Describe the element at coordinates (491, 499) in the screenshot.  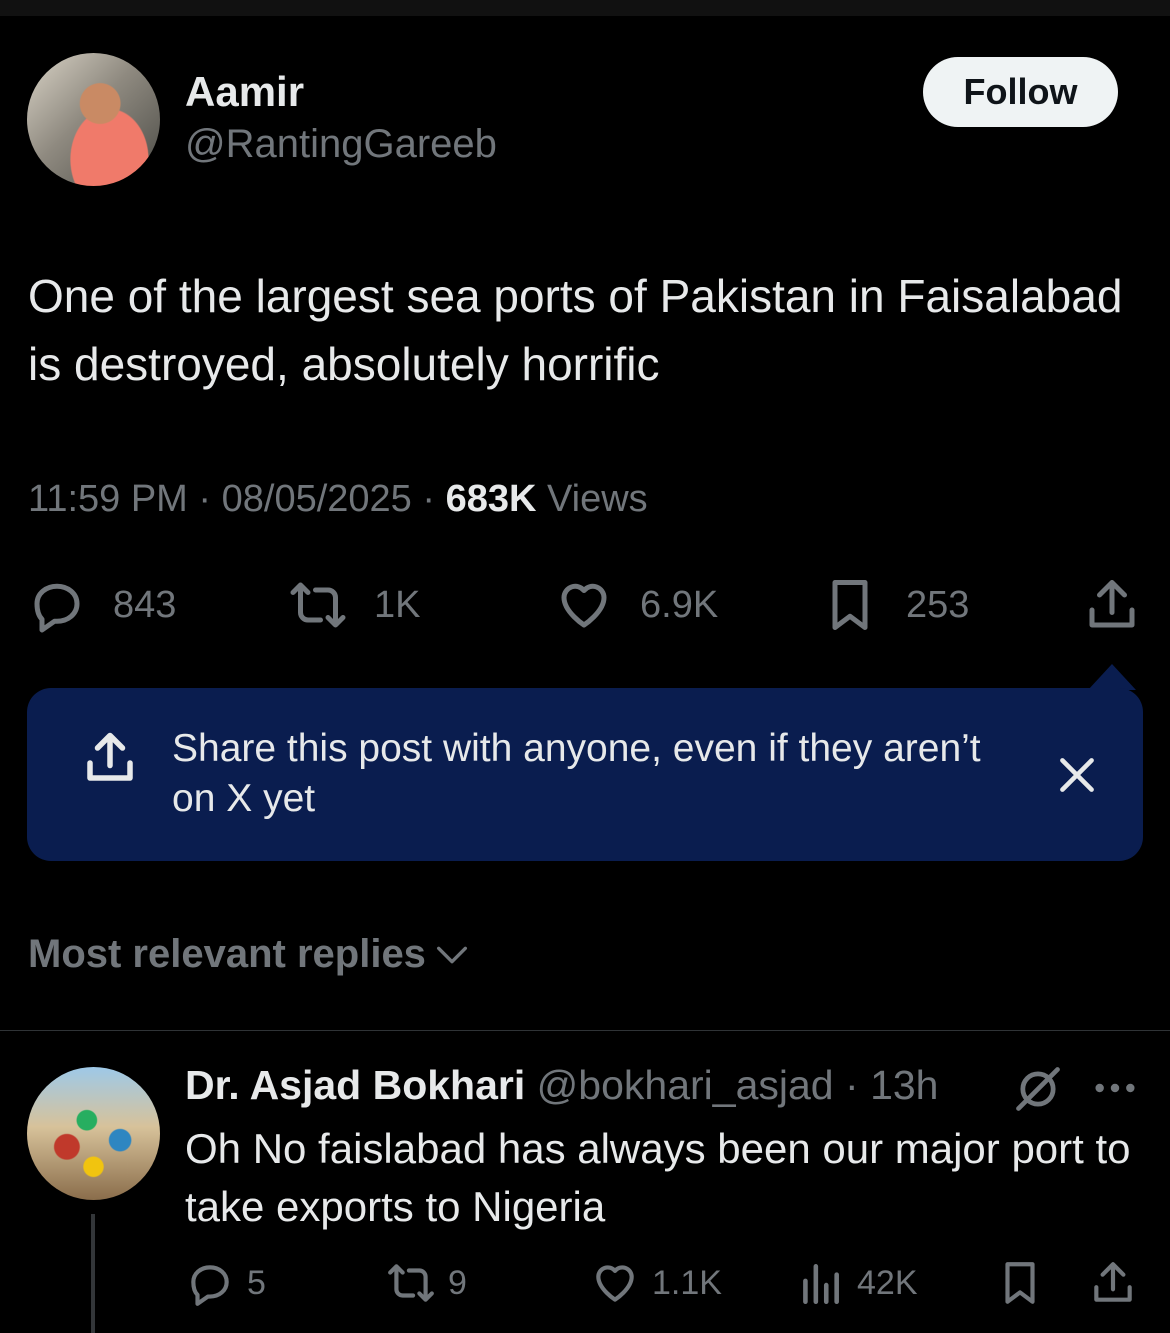
I see `views-count: 683K` at that location.